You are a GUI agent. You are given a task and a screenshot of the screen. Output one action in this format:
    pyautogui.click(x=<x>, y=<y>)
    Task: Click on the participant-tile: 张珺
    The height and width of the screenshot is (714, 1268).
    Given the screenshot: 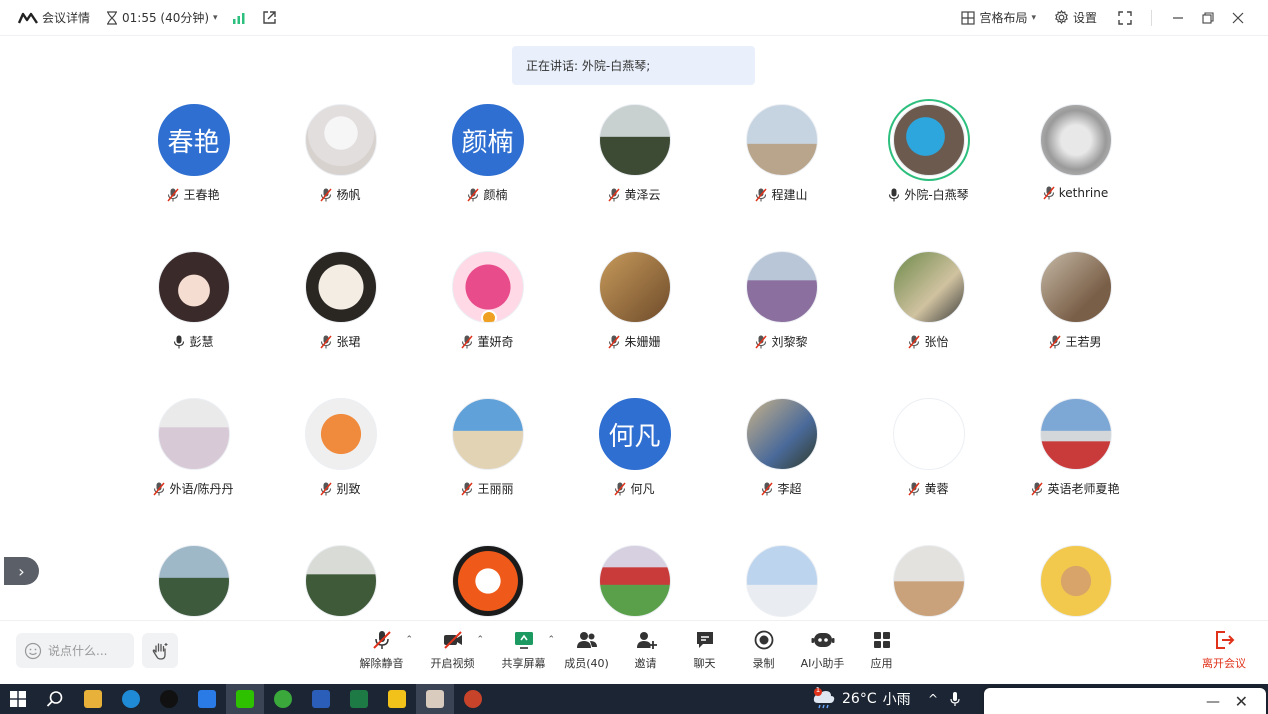 What is the action you would take?
    pyautogui.click(x=340, y=315)
    